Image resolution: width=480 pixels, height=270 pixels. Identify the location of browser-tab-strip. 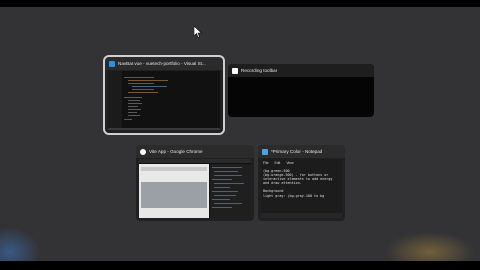
(195, 161).